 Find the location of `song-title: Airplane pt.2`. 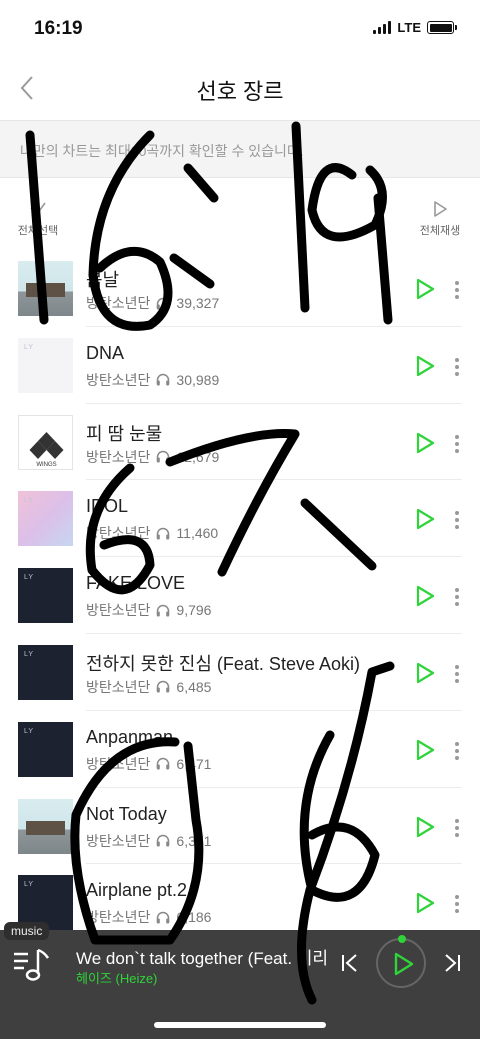

song-title: Airplane pt.2 is located at coordinates (137, 890).